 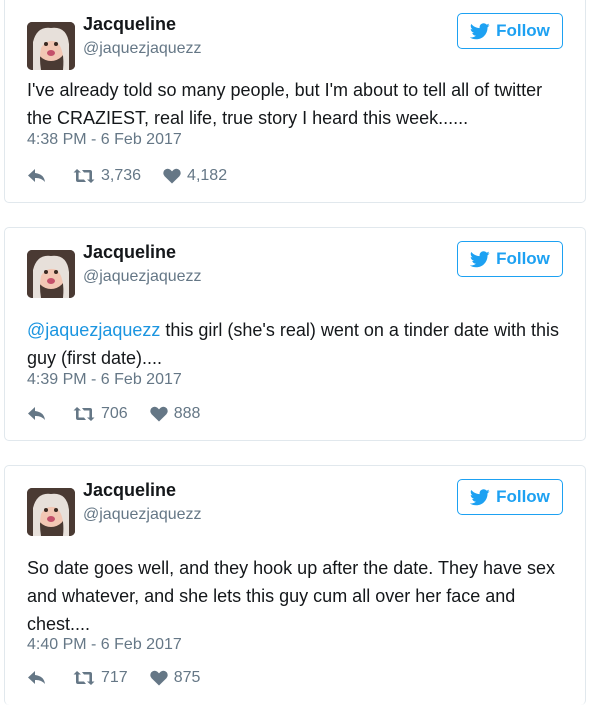 I want to click on tweet-timestamp: 4:38 PM - 6 Feb 2017, so click(x=104, y=140).